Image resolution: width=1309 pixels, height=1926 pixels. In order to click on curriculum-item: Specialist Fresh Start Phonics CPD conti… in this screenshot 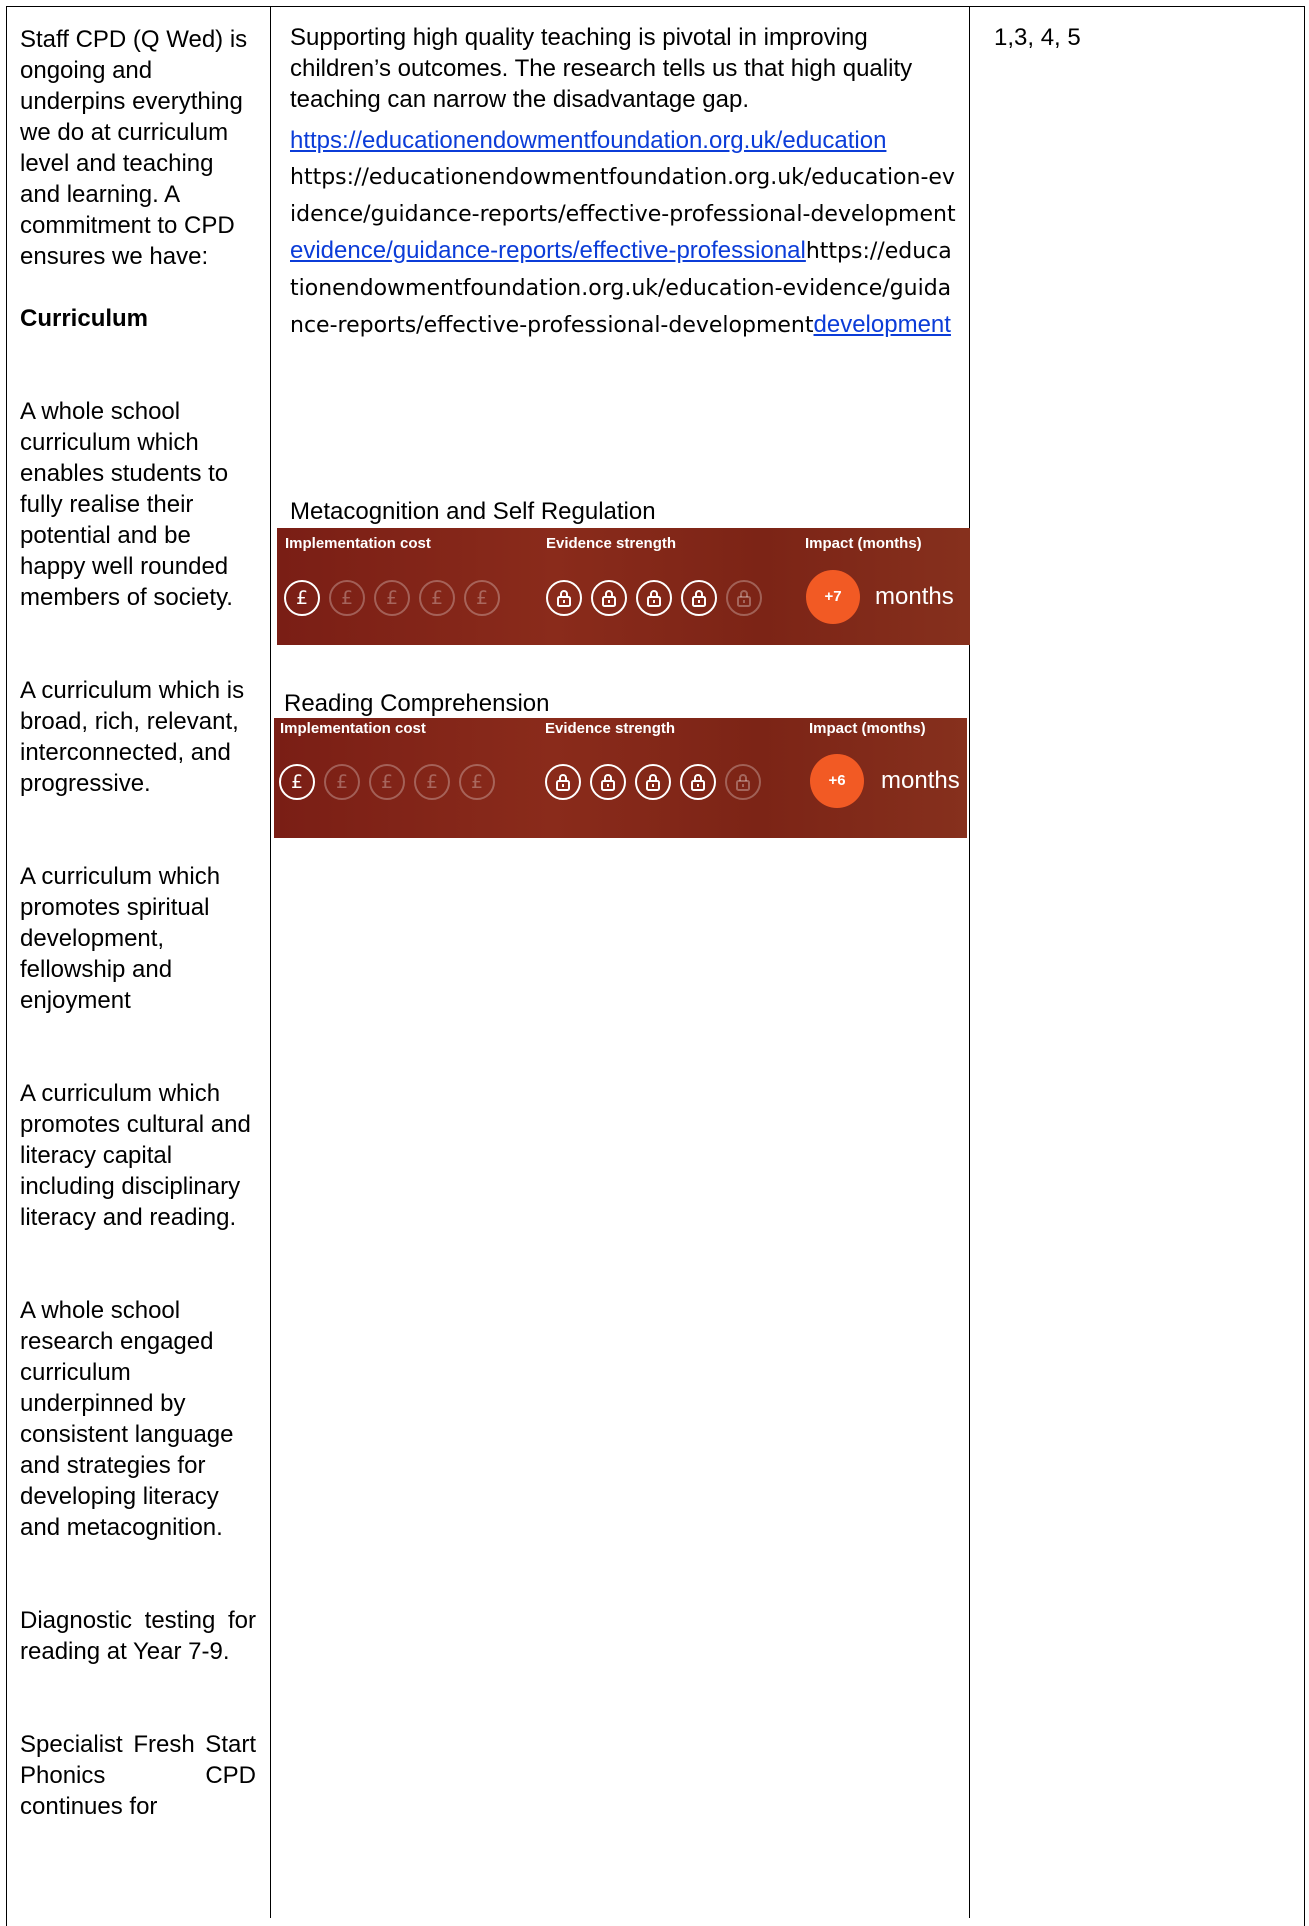, I will do `click(138, 1775)`.